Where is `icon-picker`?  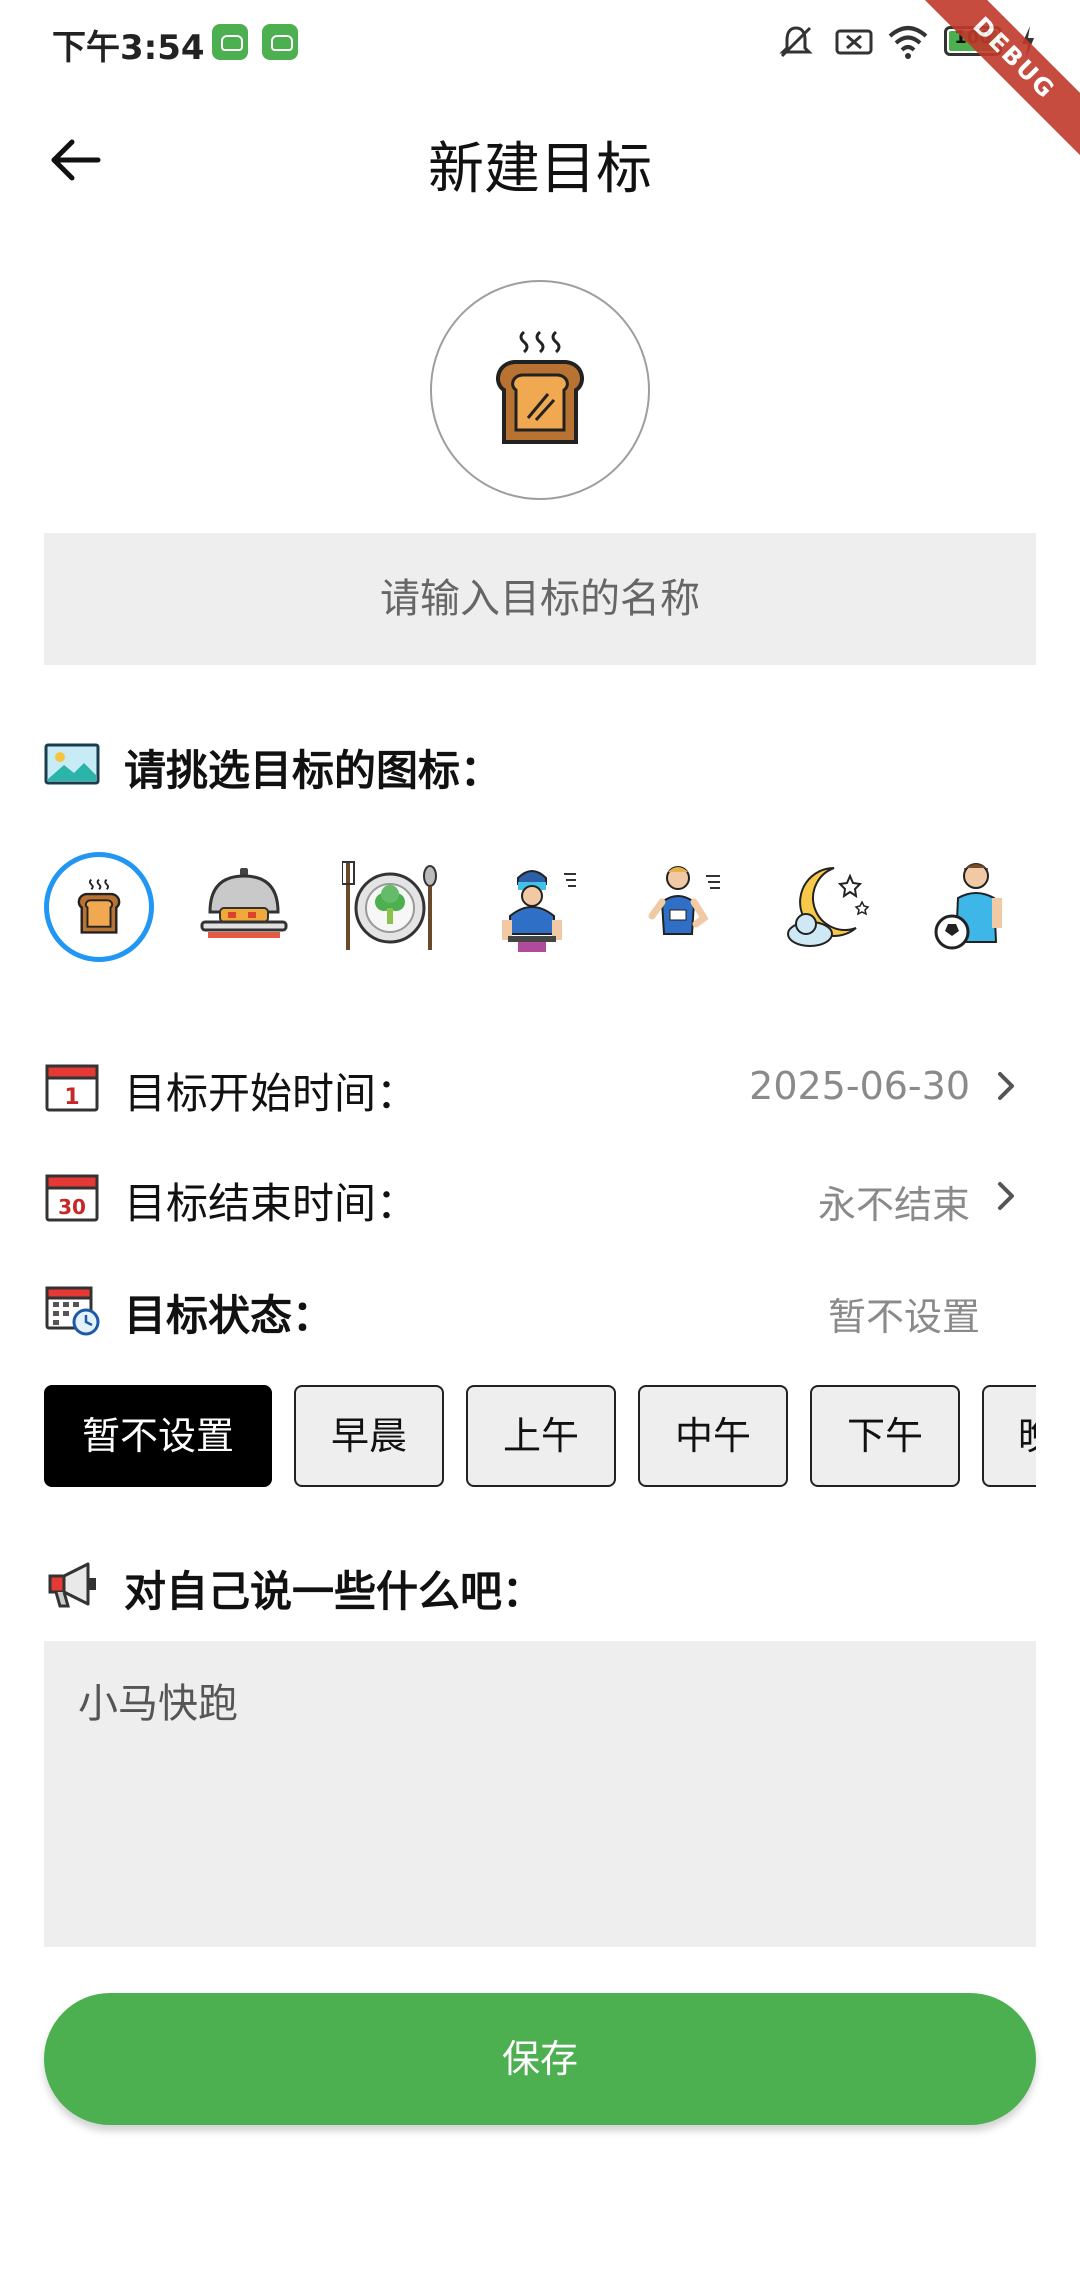 icon-picker is located at coordinates (540, 909).